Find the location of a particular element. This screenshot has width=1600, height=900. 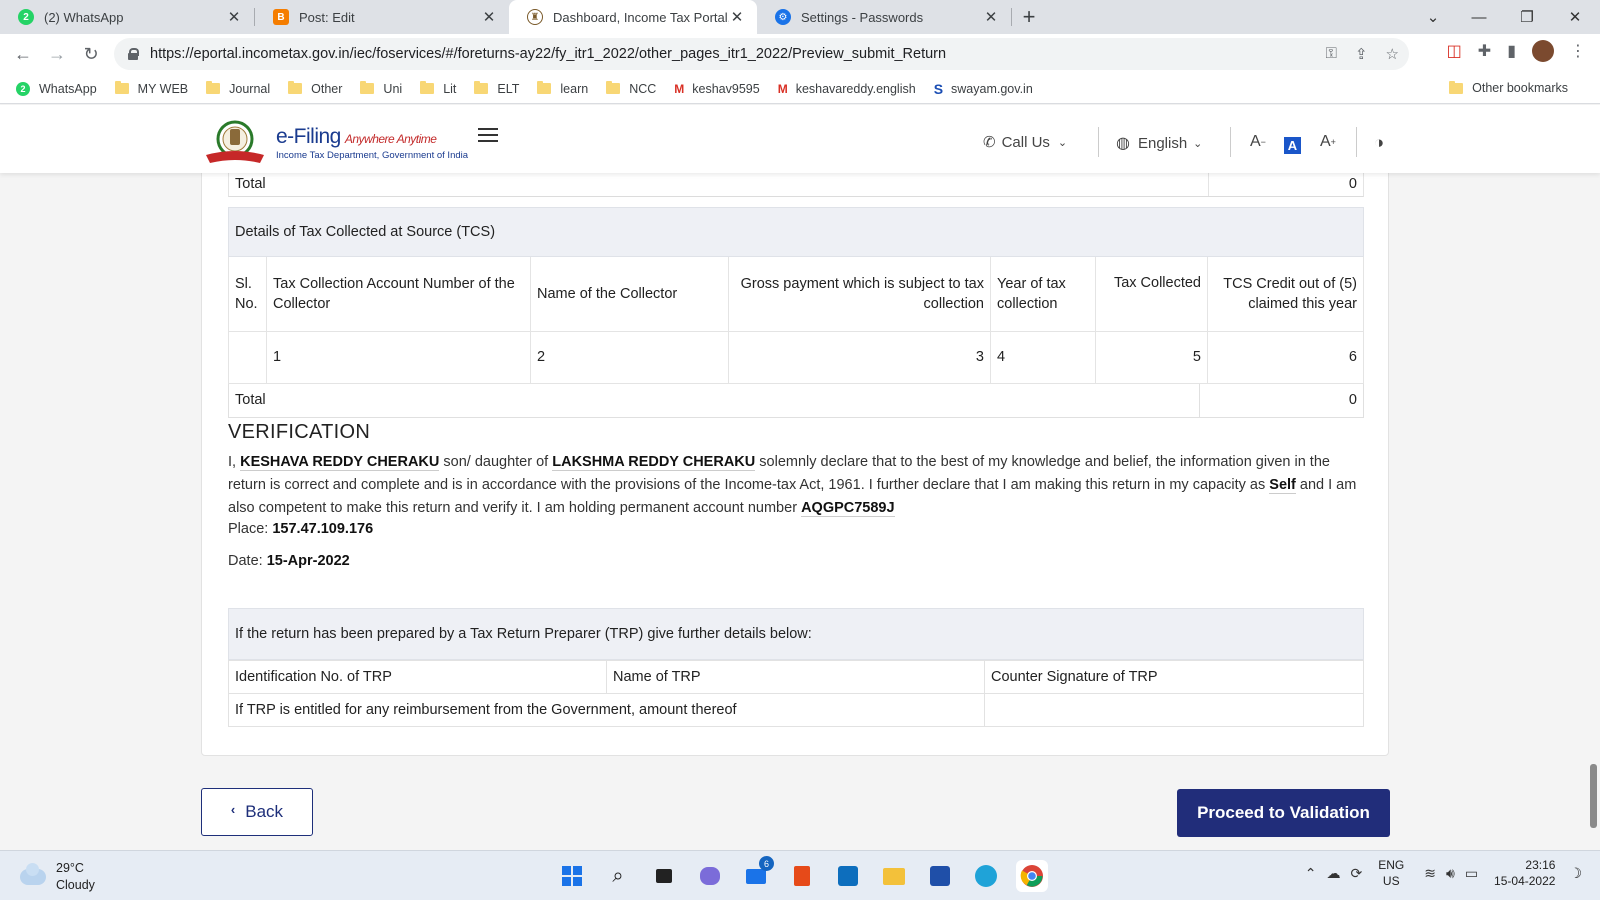

battery-icon: ▭ is located at coordinates (1471, 873).